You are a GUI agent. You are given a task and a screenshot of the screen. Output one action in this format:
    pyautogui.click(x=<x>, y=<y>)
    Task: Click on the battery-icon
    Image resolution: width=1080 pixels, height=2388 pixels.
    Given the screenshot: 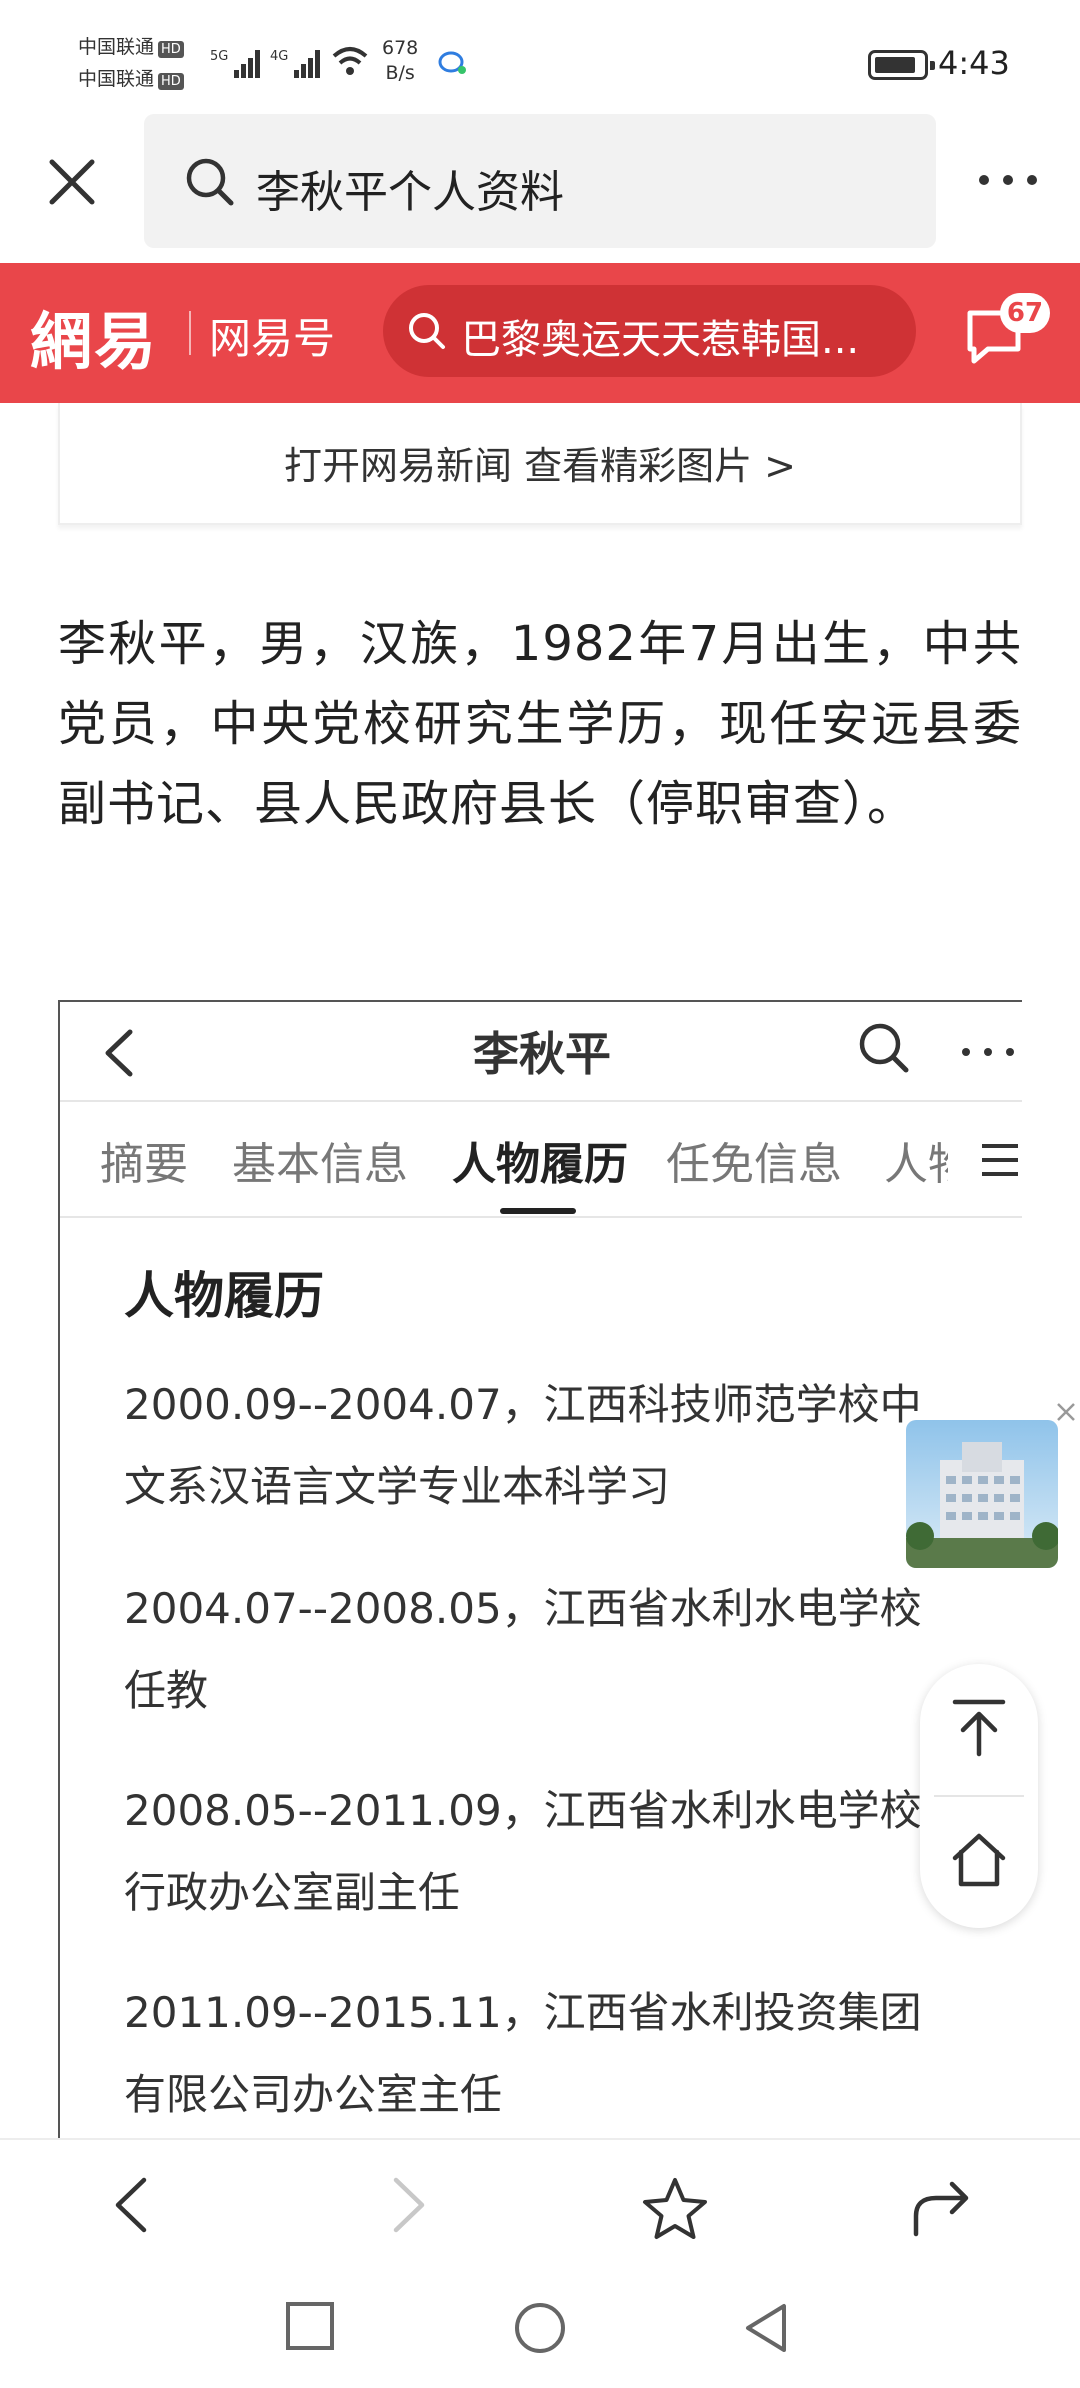 What is the action you would take?
    pyautogui.click(x=901, y=65)
    